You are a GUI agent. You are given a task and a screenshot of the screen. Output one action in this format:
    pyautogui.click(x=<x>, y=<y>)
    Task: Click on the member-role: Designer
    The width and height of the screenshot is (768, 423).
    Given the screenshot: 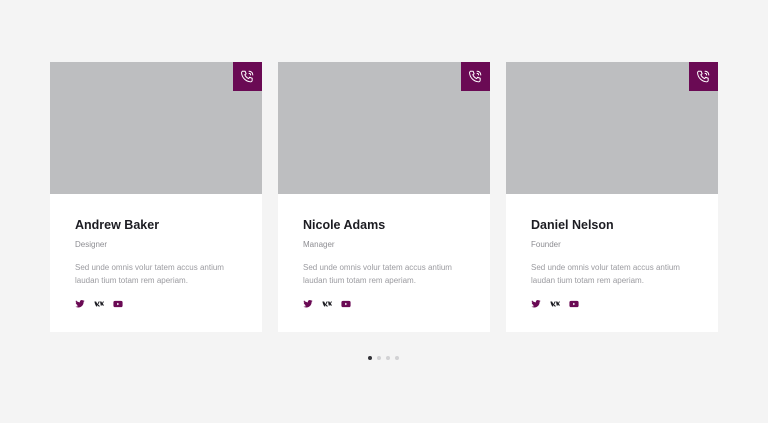 What is the action you would take?
    pyautogui.click(x=156, y=245)
    